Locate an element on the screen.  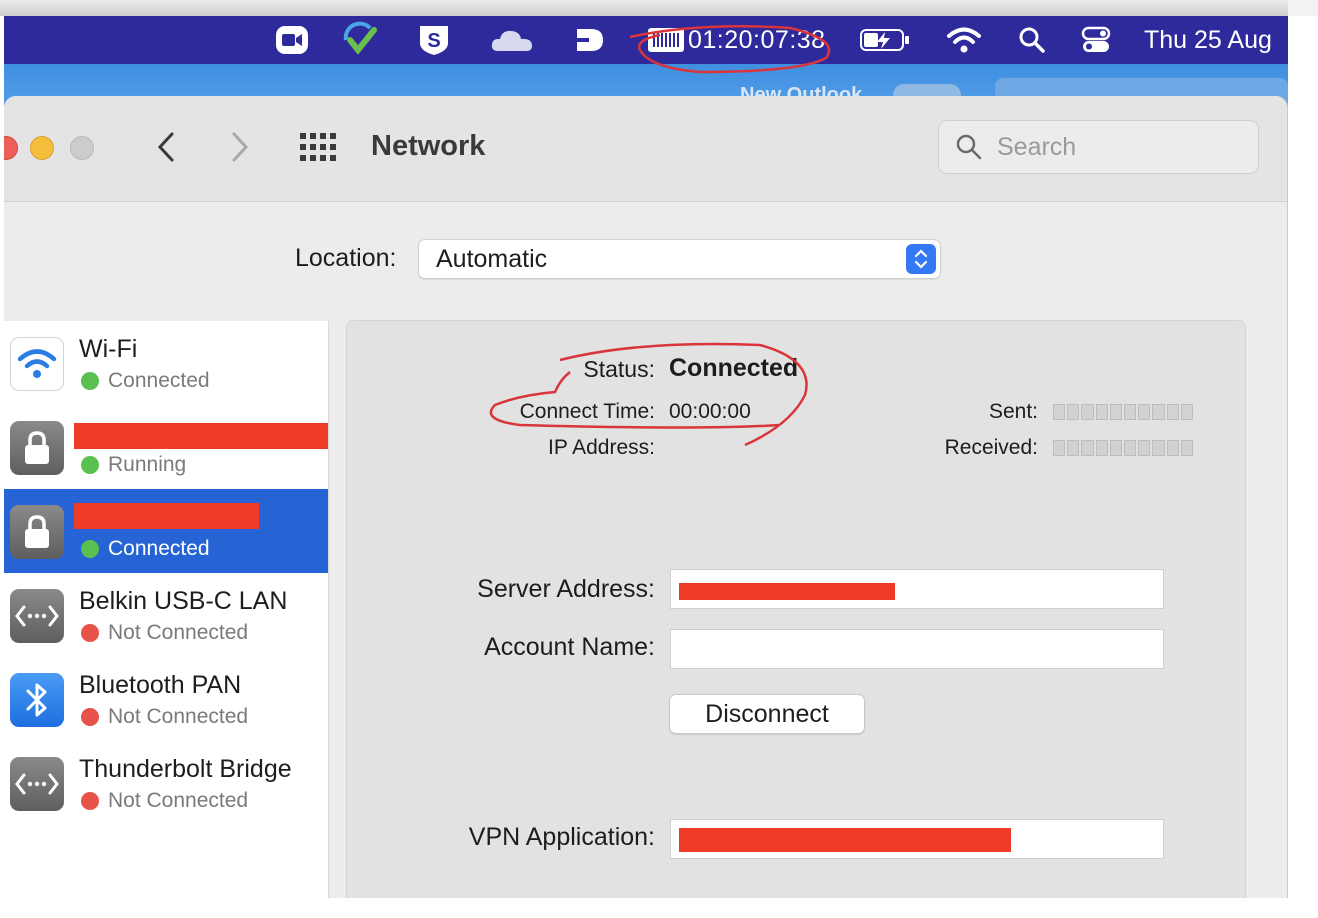
server-address-label: Server Address: is located at coordinates (566, 589).